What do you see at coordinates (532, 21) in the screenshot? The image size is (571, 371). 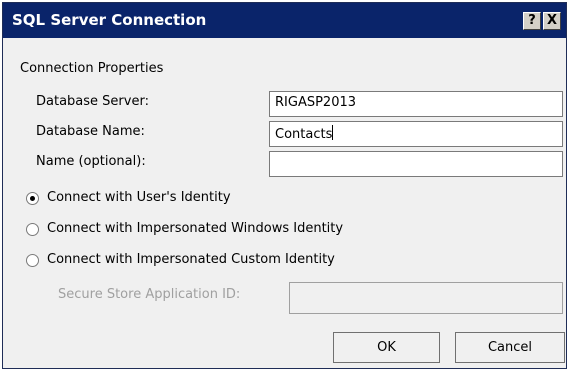 I see `help-button: ?` at bounding box center [532, 21].